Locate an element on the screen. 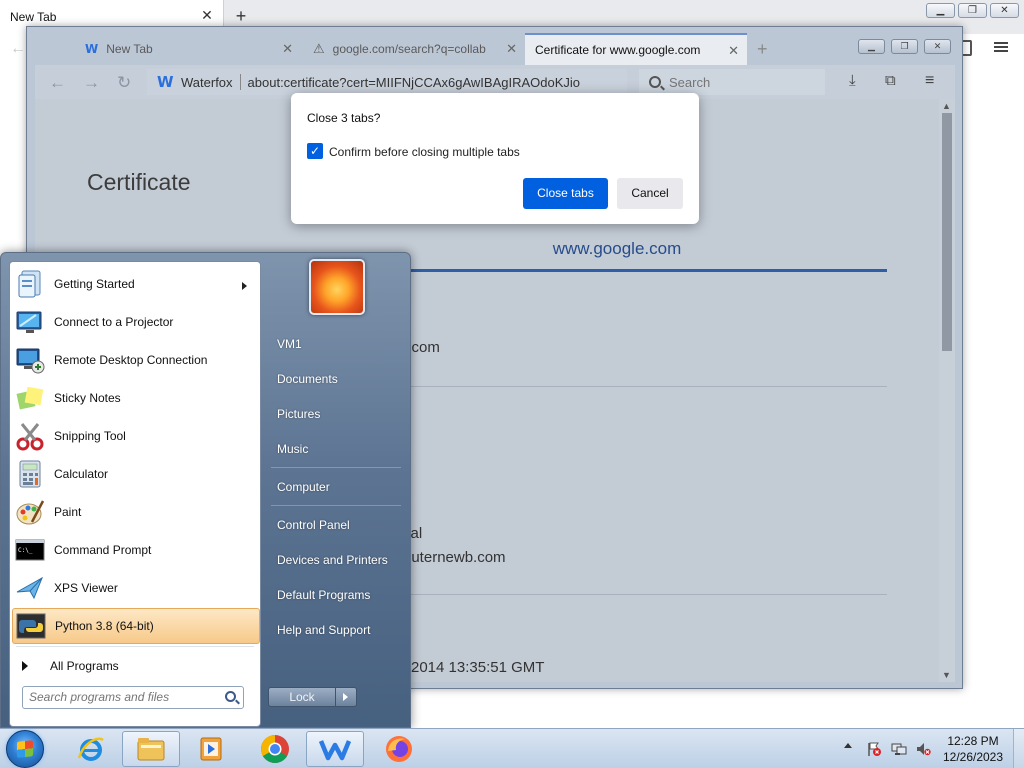 The width and height of the screenshot is (1024, 768). close-tabs-button: Close tabs is located at coordinates (565, 193).